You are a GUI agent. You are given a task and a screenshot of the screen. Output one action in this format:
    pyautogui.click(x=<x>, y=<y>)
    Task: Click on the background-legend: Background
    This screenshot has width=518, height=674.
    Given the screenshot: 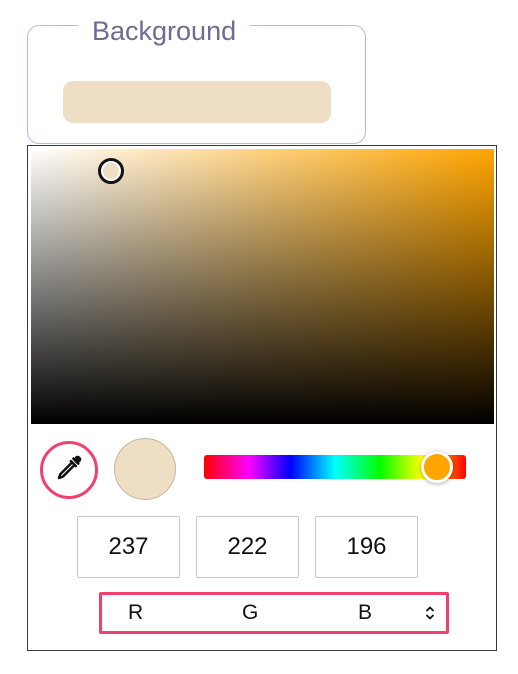 What is the action you would take?
    pyautogui.click(x=164, y=31)
    